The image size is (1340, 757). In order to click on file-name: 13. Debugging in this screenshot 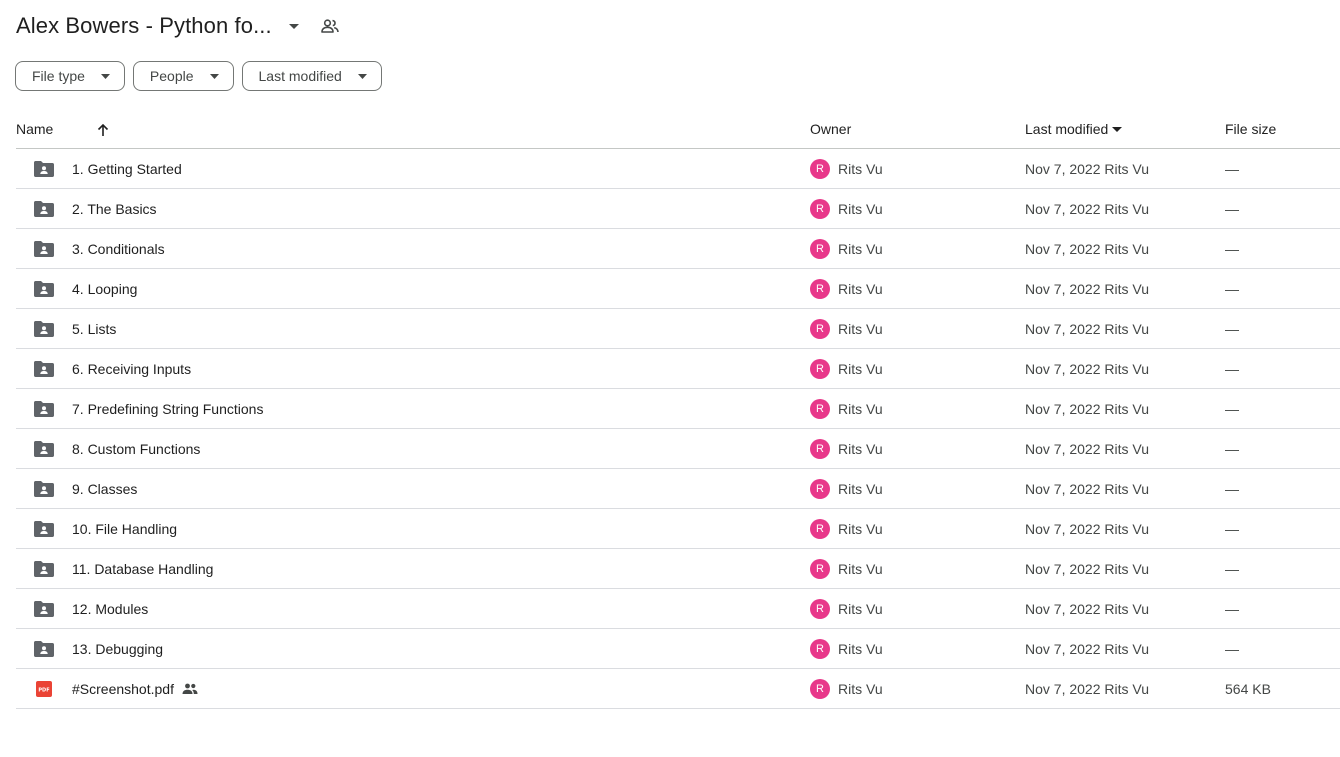, I will do `click(117, 649)`.